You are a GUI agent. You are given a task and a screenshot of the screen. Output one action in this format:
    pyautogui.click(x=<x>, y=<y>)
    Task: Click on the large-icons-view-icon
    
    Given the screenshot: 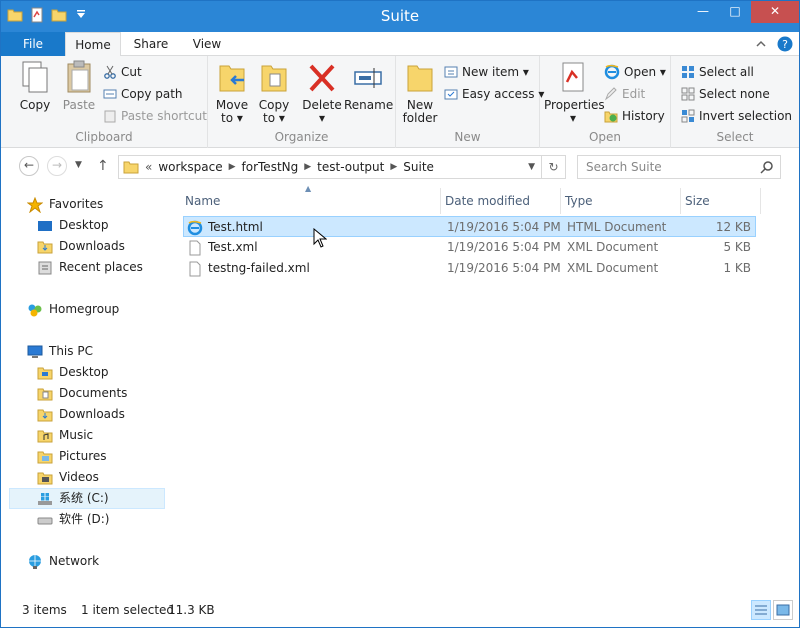 What is the action you would take?
    pyautogui.click(x=783, y=610)
    